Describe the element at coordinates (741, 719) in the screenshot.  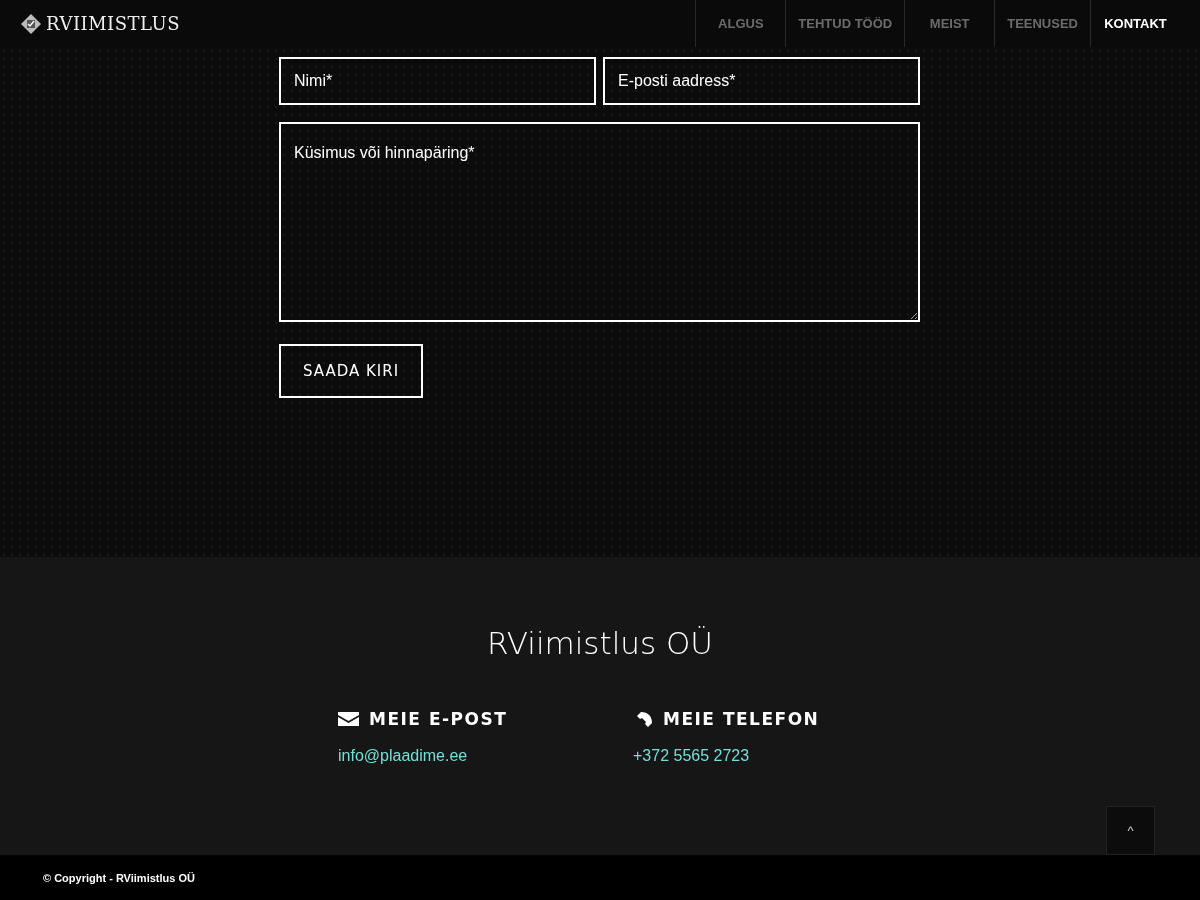
I see `contact-heading: MEIE TELEFON` at that location.